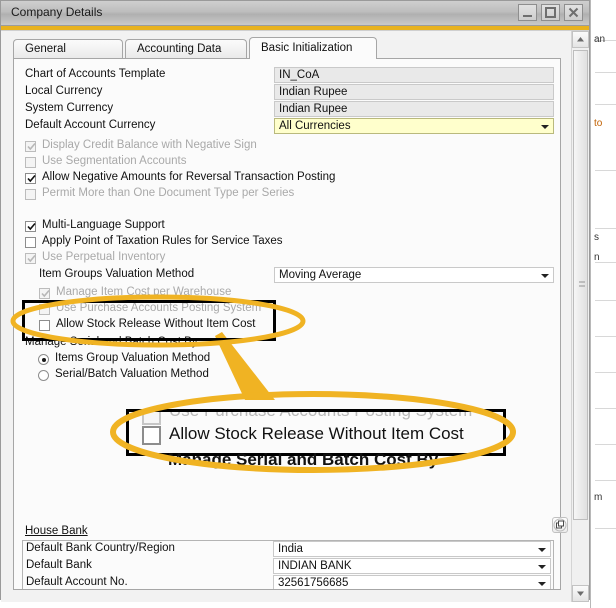  What do you see at coordinates (69, 108) in the screenshot?
I see `field-label: System Currency` at bounding box center [69, 108].